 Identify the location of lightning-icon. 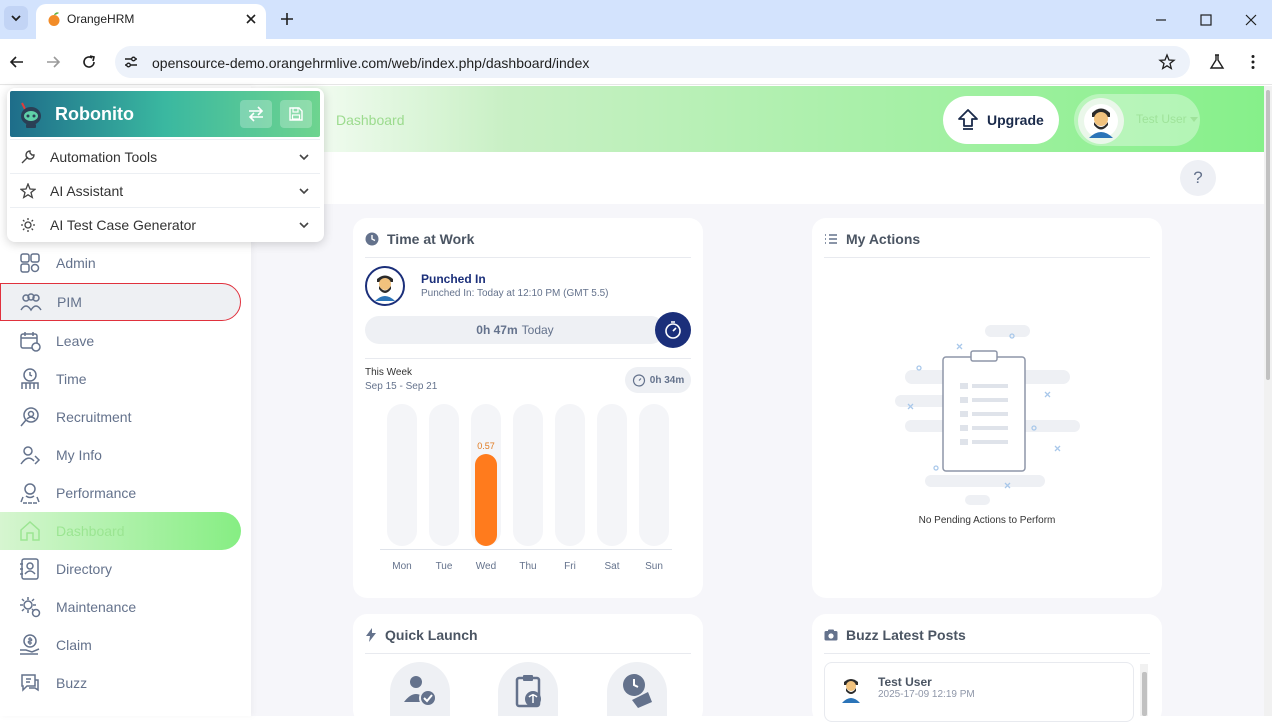
(371, 635).